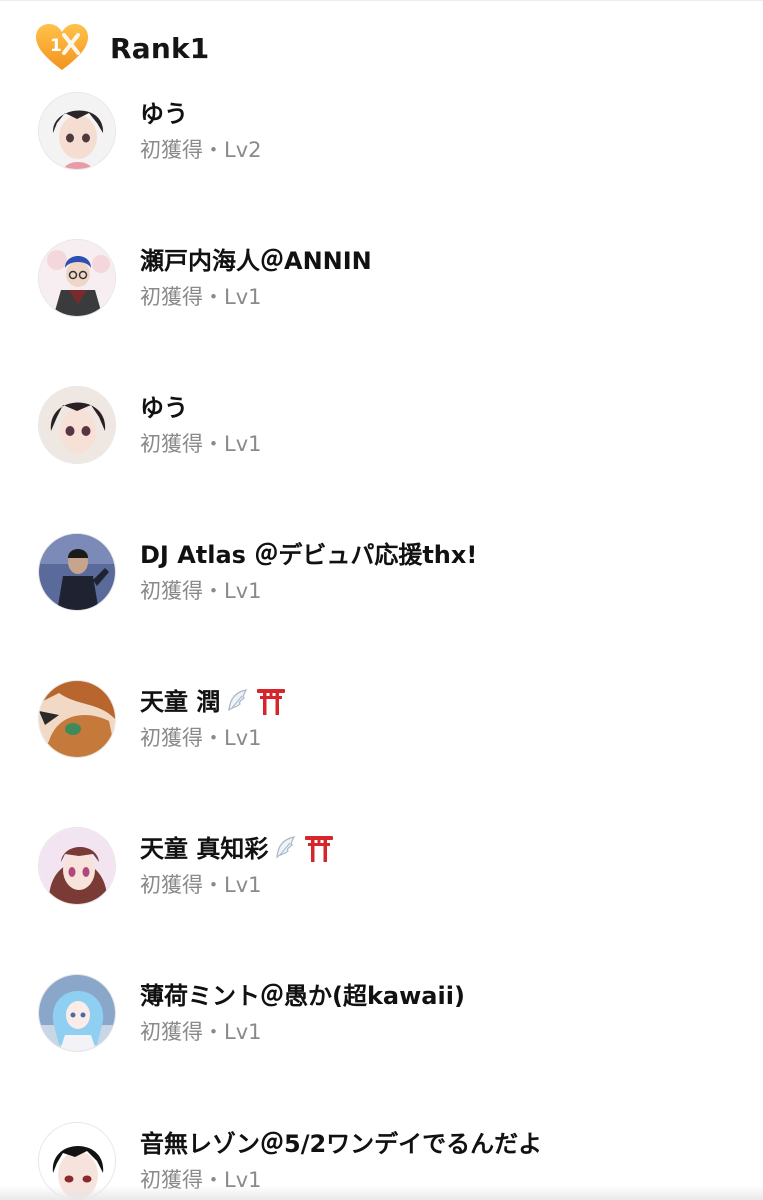 This screenshot has height=1200, width=763. I want to click on list-item: 天童 潤 初獲得・Lv1, so click(381, 723).